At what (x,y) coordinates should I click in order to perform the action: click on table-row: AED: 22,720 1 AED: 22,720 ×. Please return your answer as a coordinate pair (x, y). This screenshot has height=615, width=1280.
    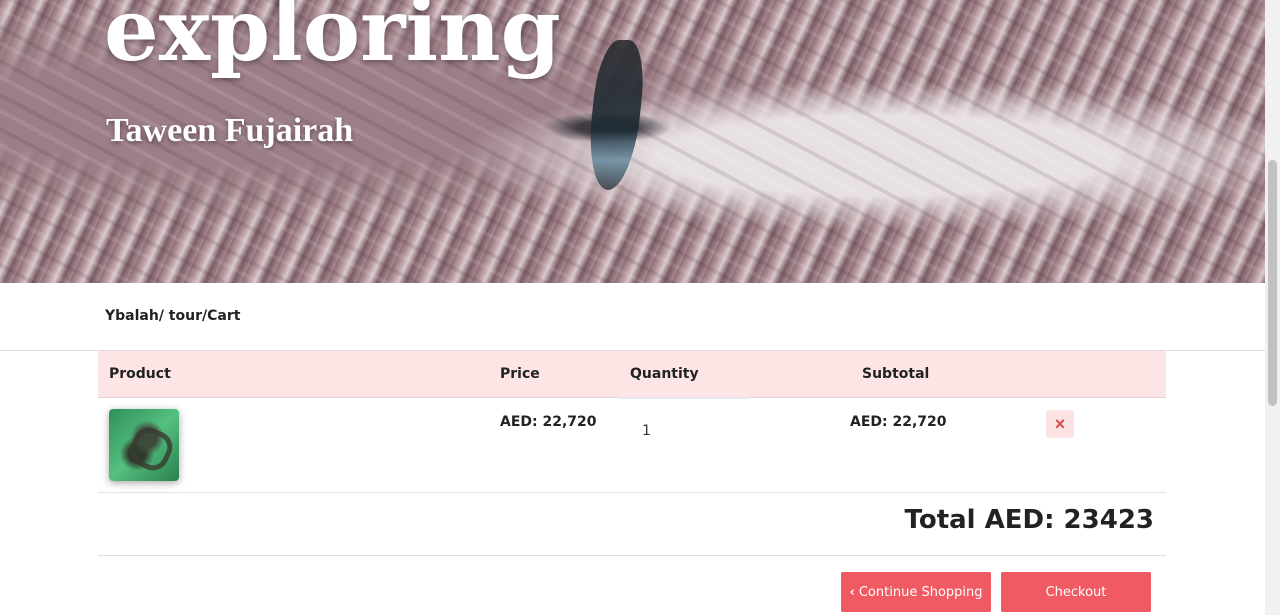
    Looking at the image, I should click on (632, 445).